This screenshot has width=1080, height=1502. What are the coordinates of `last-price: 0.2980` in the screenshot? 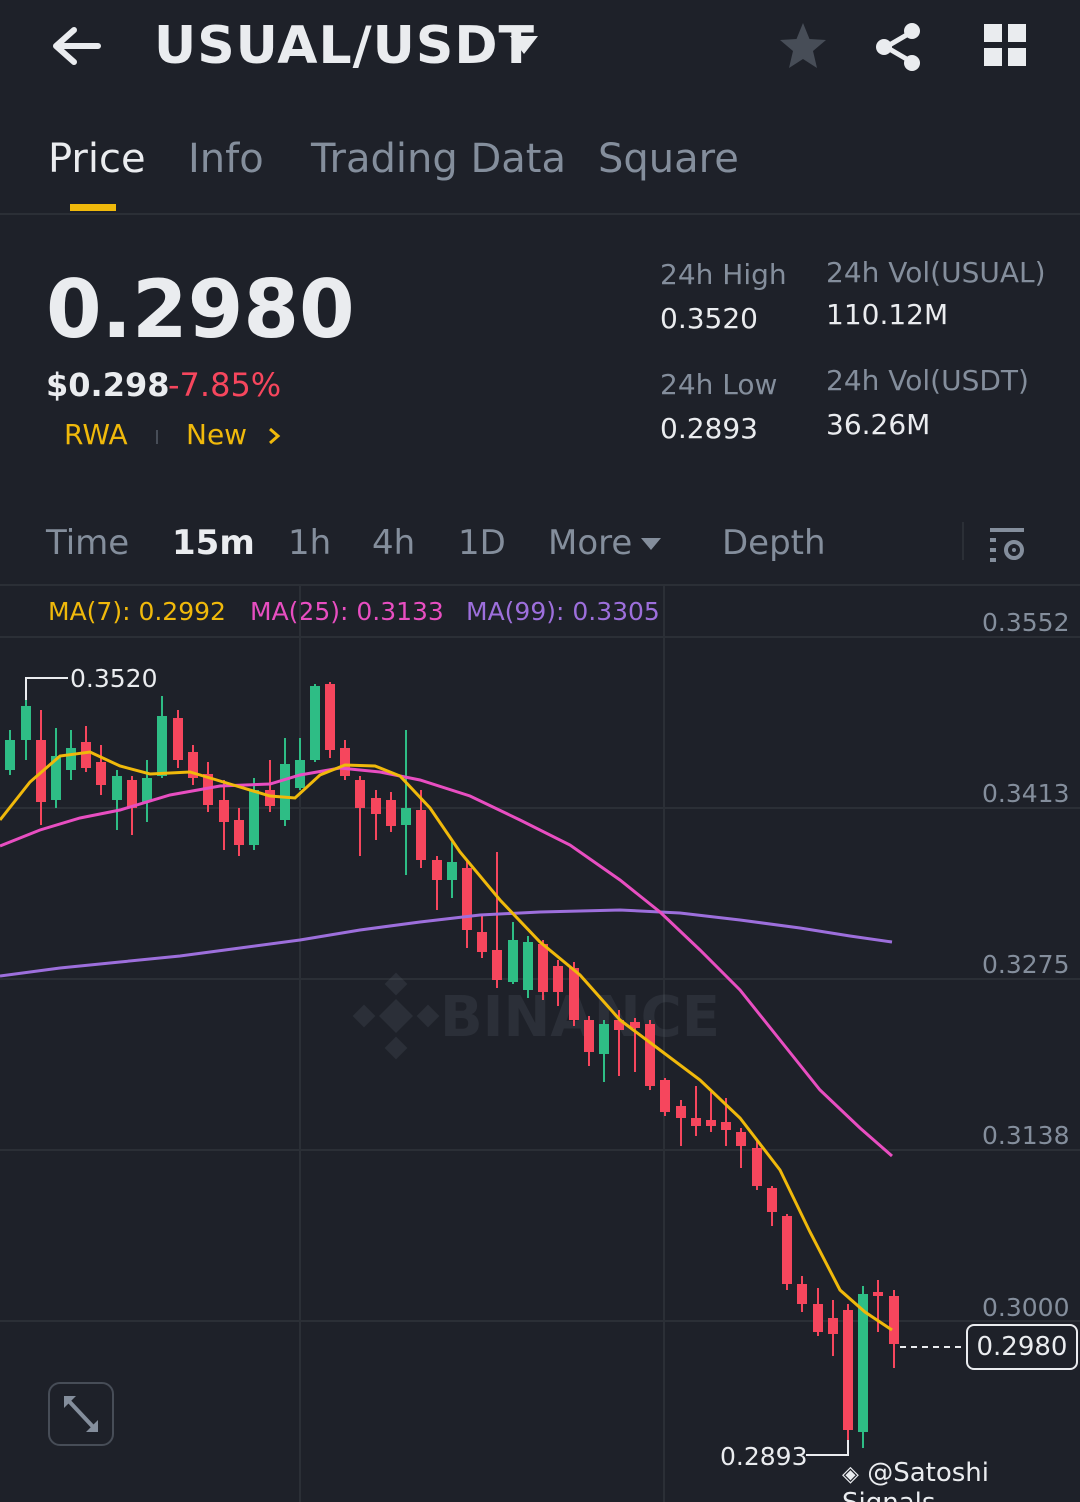 It's located at (200, 309).